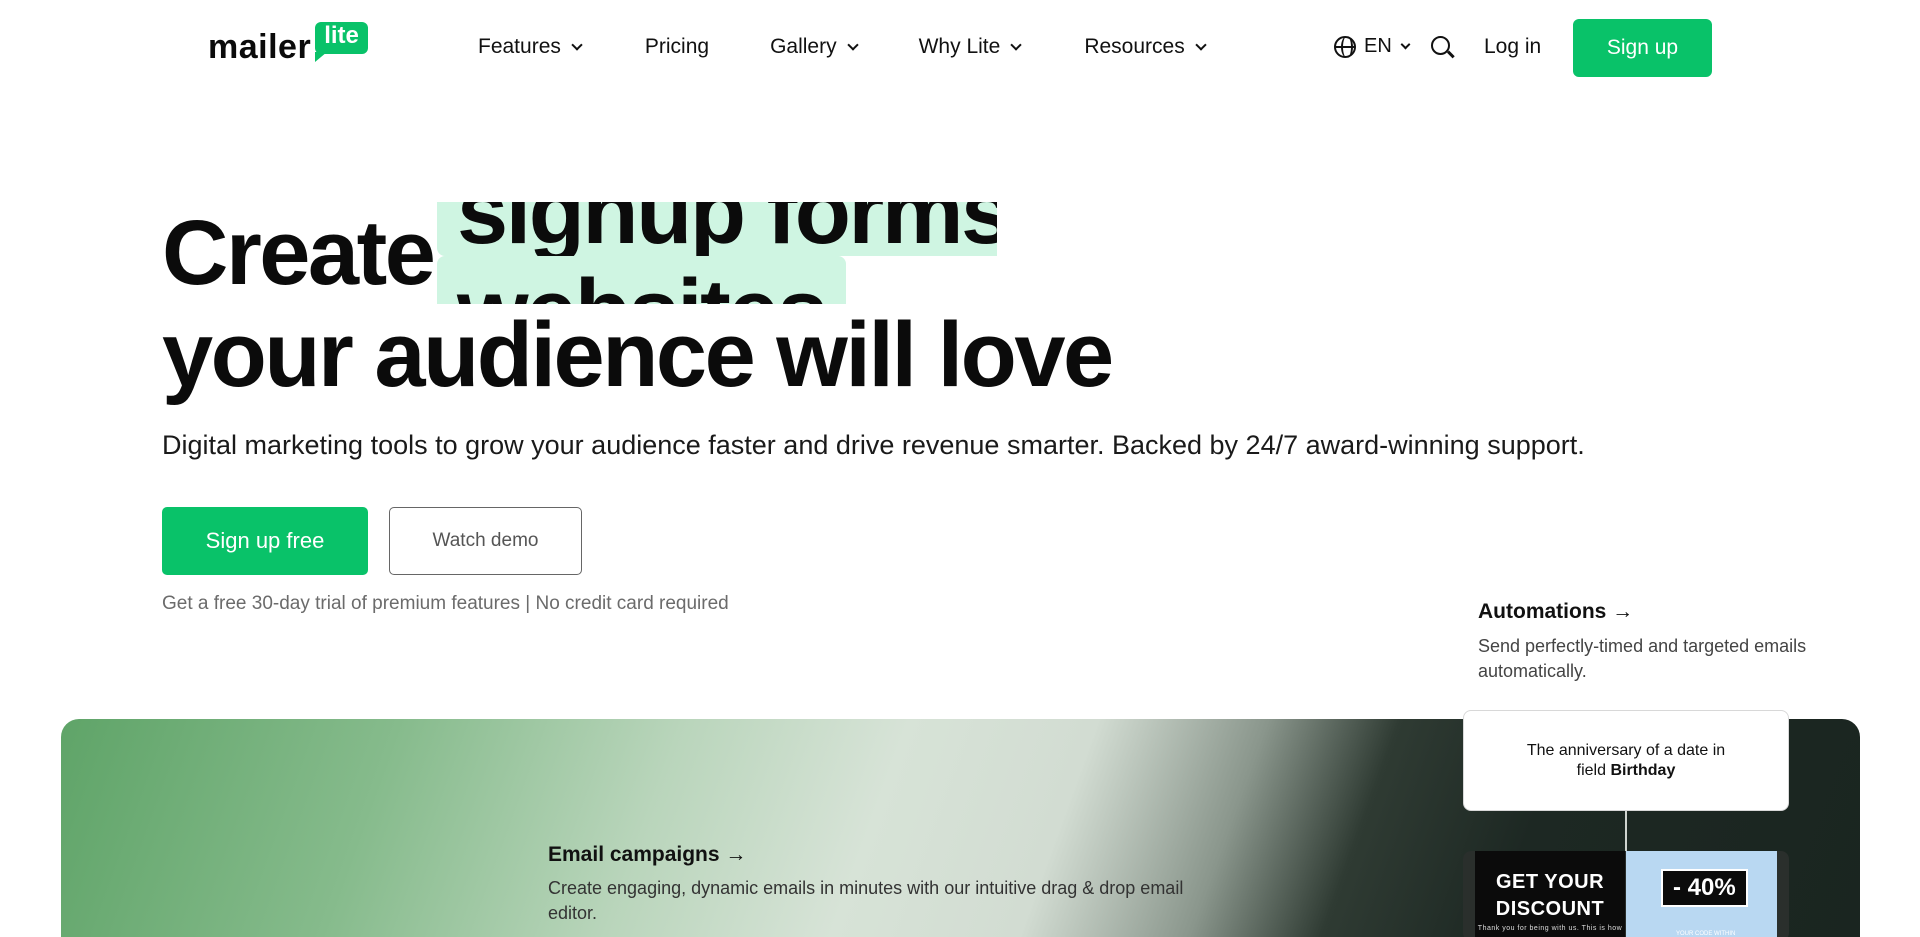  What do you see at coordinates (299, 253) in the screenshot?
I see `hero-title-create: Create` at bounding box center [299, 253].